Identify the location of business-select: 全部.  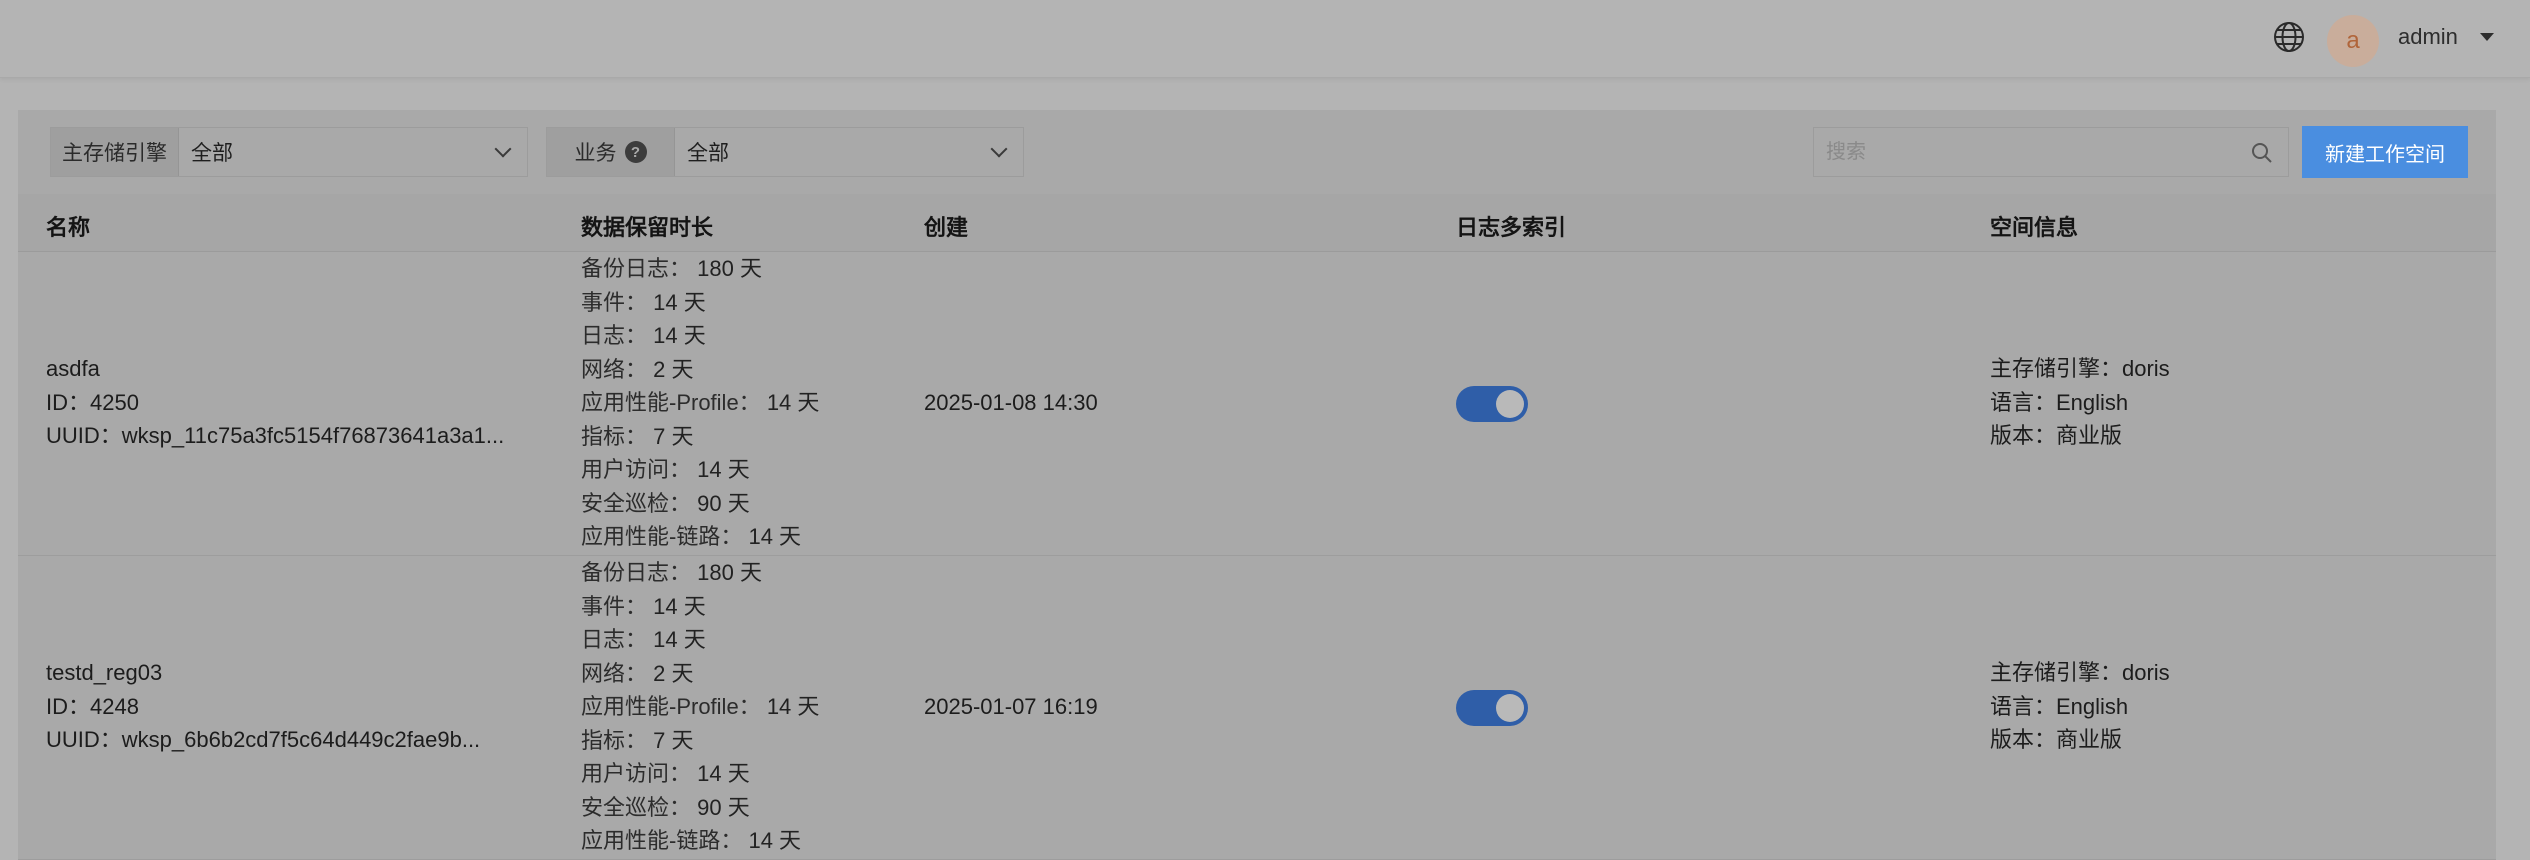
(849, 152).